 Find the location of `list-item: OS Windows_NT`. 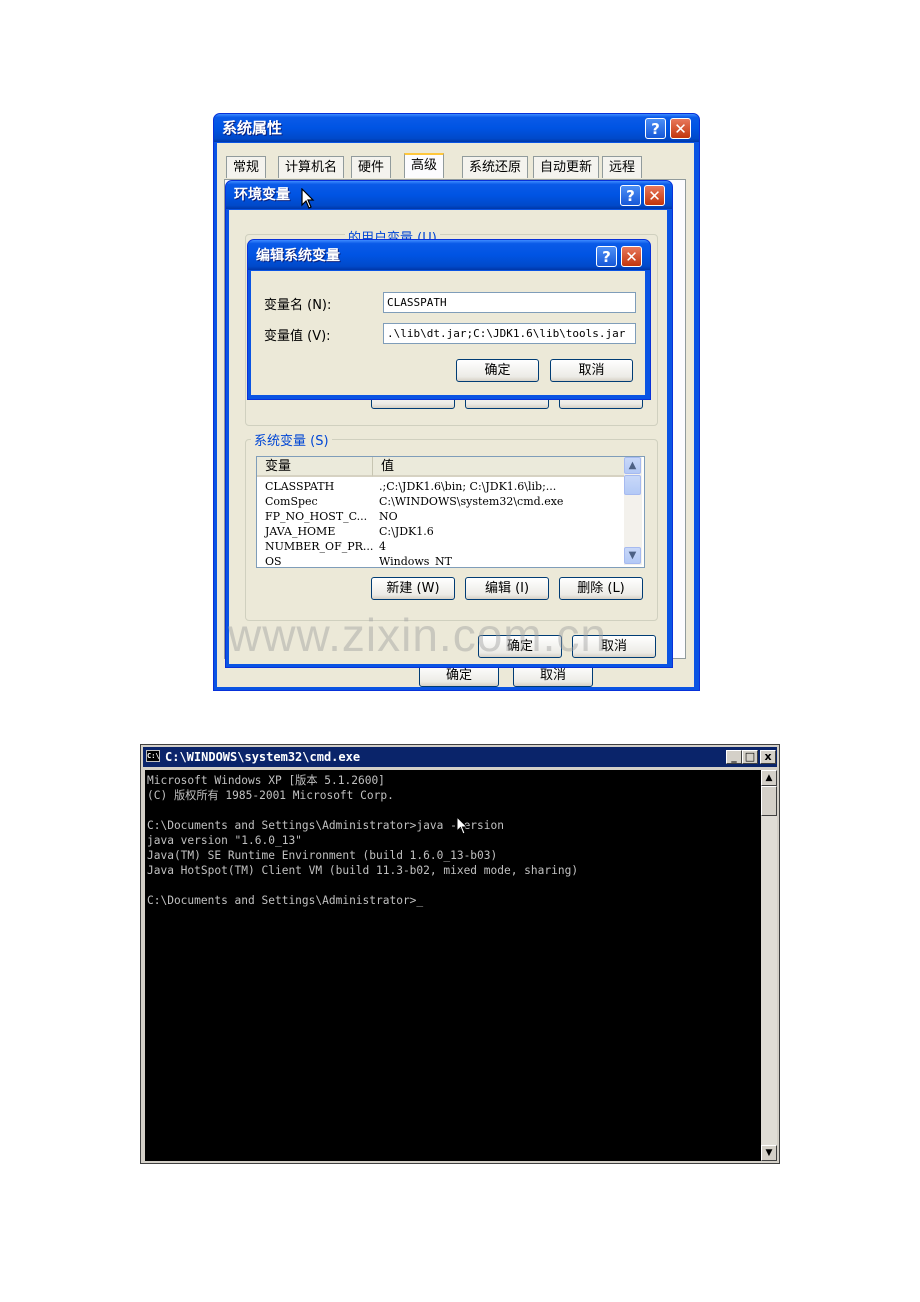

list-item: OS Windows_NT is located at coordinates (440, 561).